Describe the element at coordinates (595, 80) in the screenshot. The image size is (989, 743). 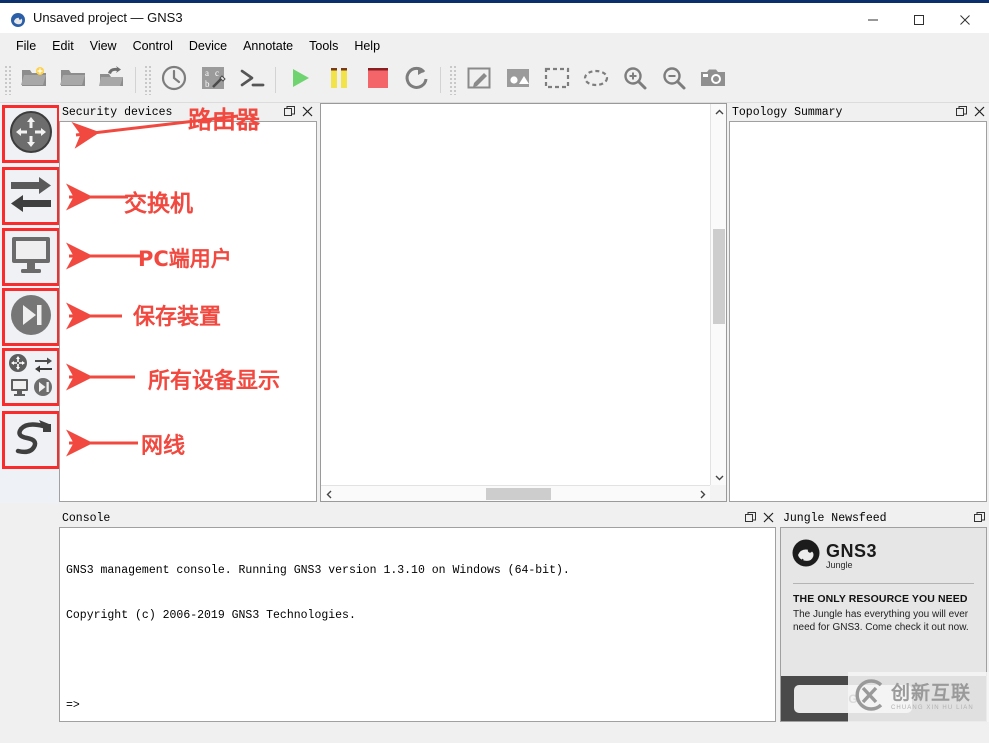
I see `draw-ellipse-button` at that location.